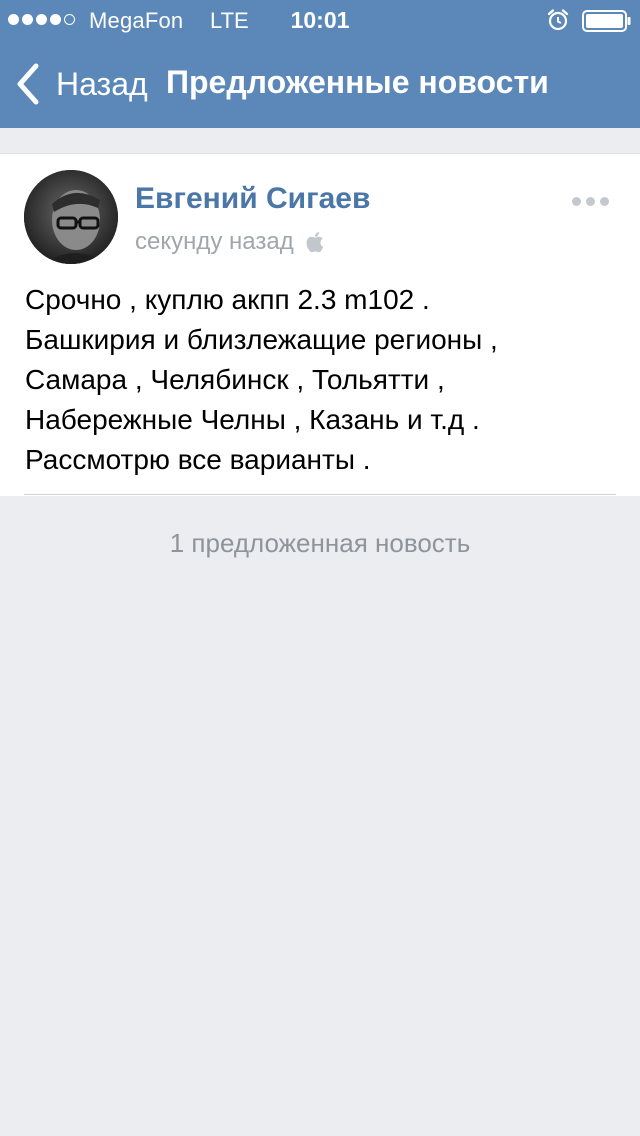  What do you see at coordinates (576, 201) in the screenshot?
I see `more-dots-icon` at bounding box center [576, 201].